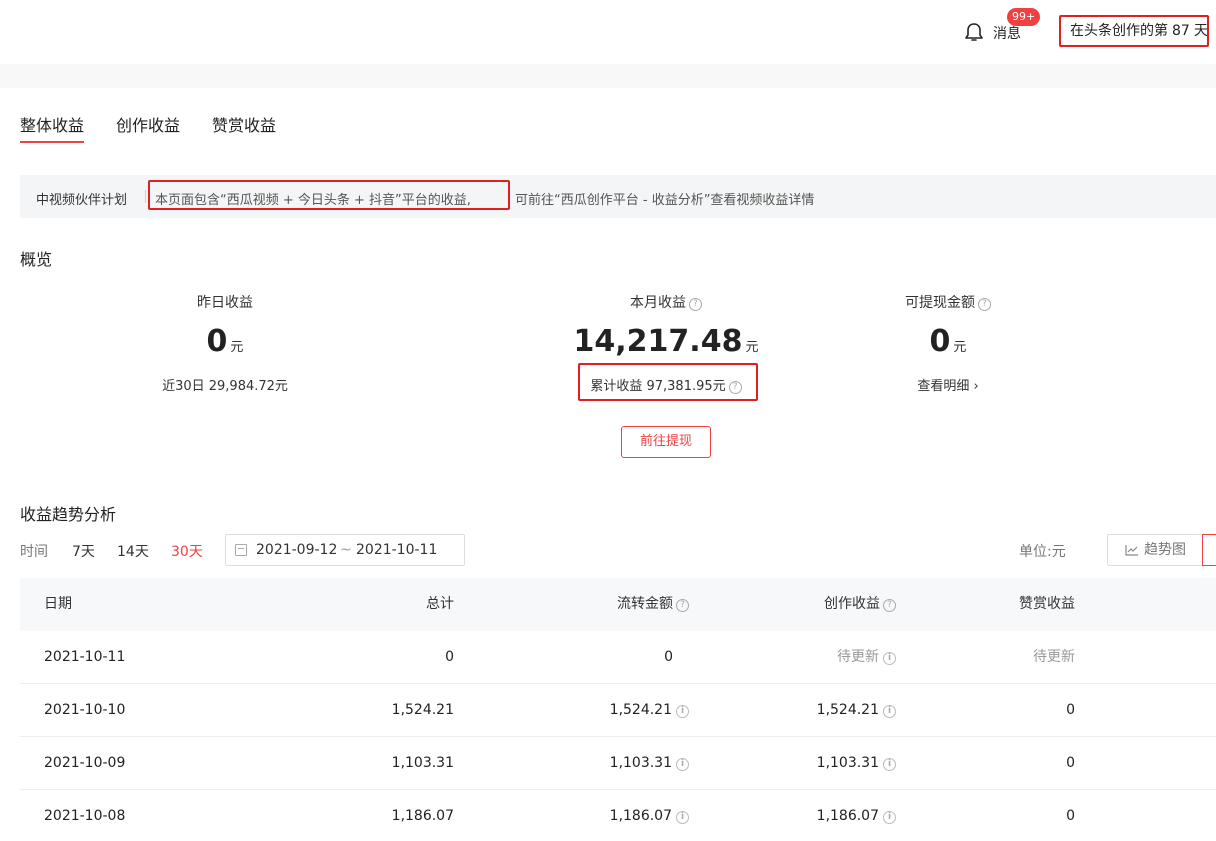 Image resolution: width=1216 pixels, height=841 pixels. Describe the element at coordinates (237, 347) in the screenshot. I see `yesterday-income-unit: 元` at that location.